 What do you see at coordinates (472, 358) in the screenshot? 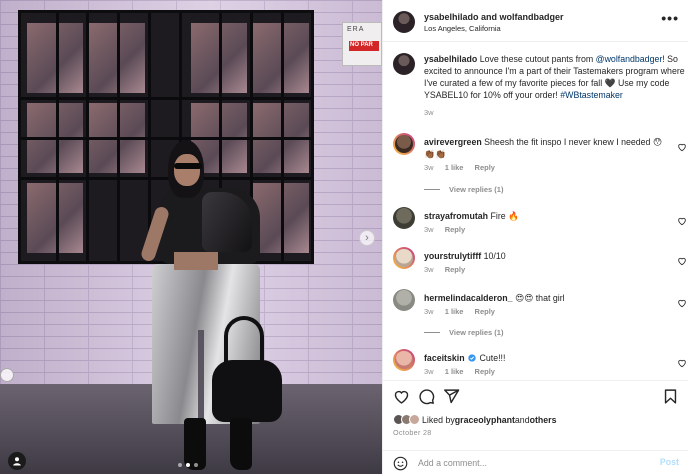
I see `verified-badge-icon` at bounding box center [472, 358].